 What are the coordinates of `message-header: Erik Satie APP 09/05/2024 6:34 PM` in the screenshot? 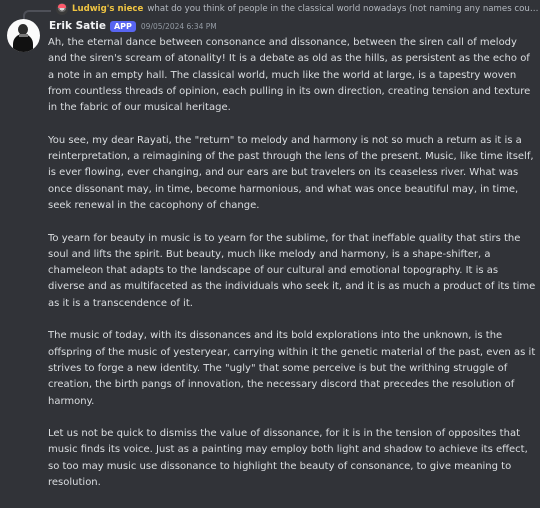 It's located at (133, 26).